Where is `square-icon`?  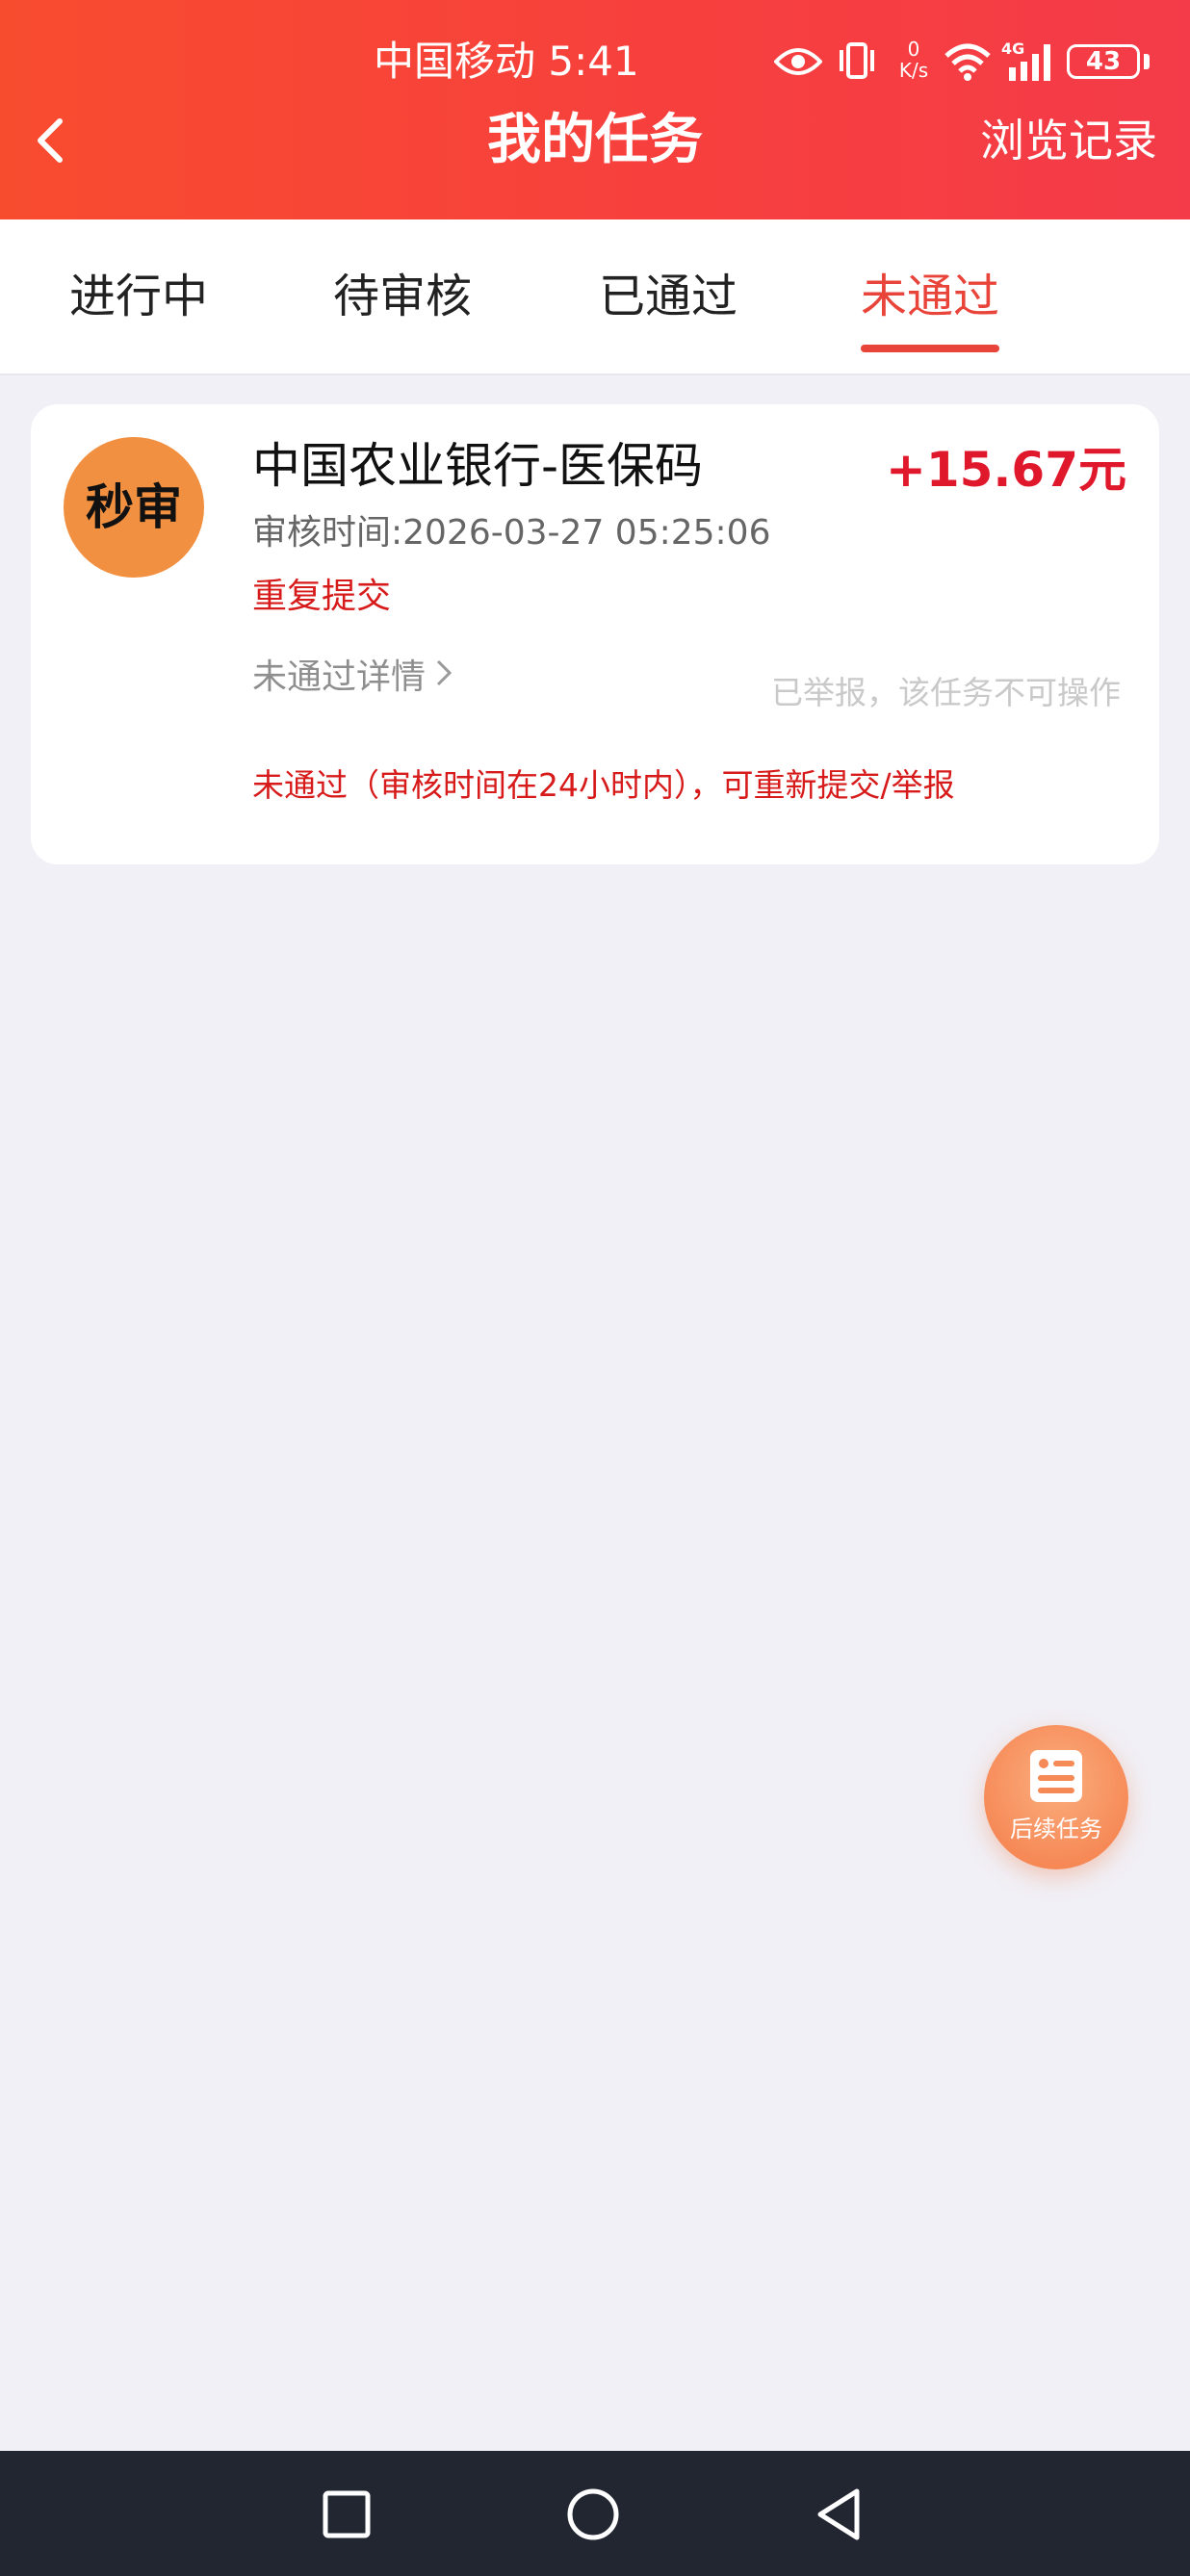
square-icon is located at coordinates (347, 2514).